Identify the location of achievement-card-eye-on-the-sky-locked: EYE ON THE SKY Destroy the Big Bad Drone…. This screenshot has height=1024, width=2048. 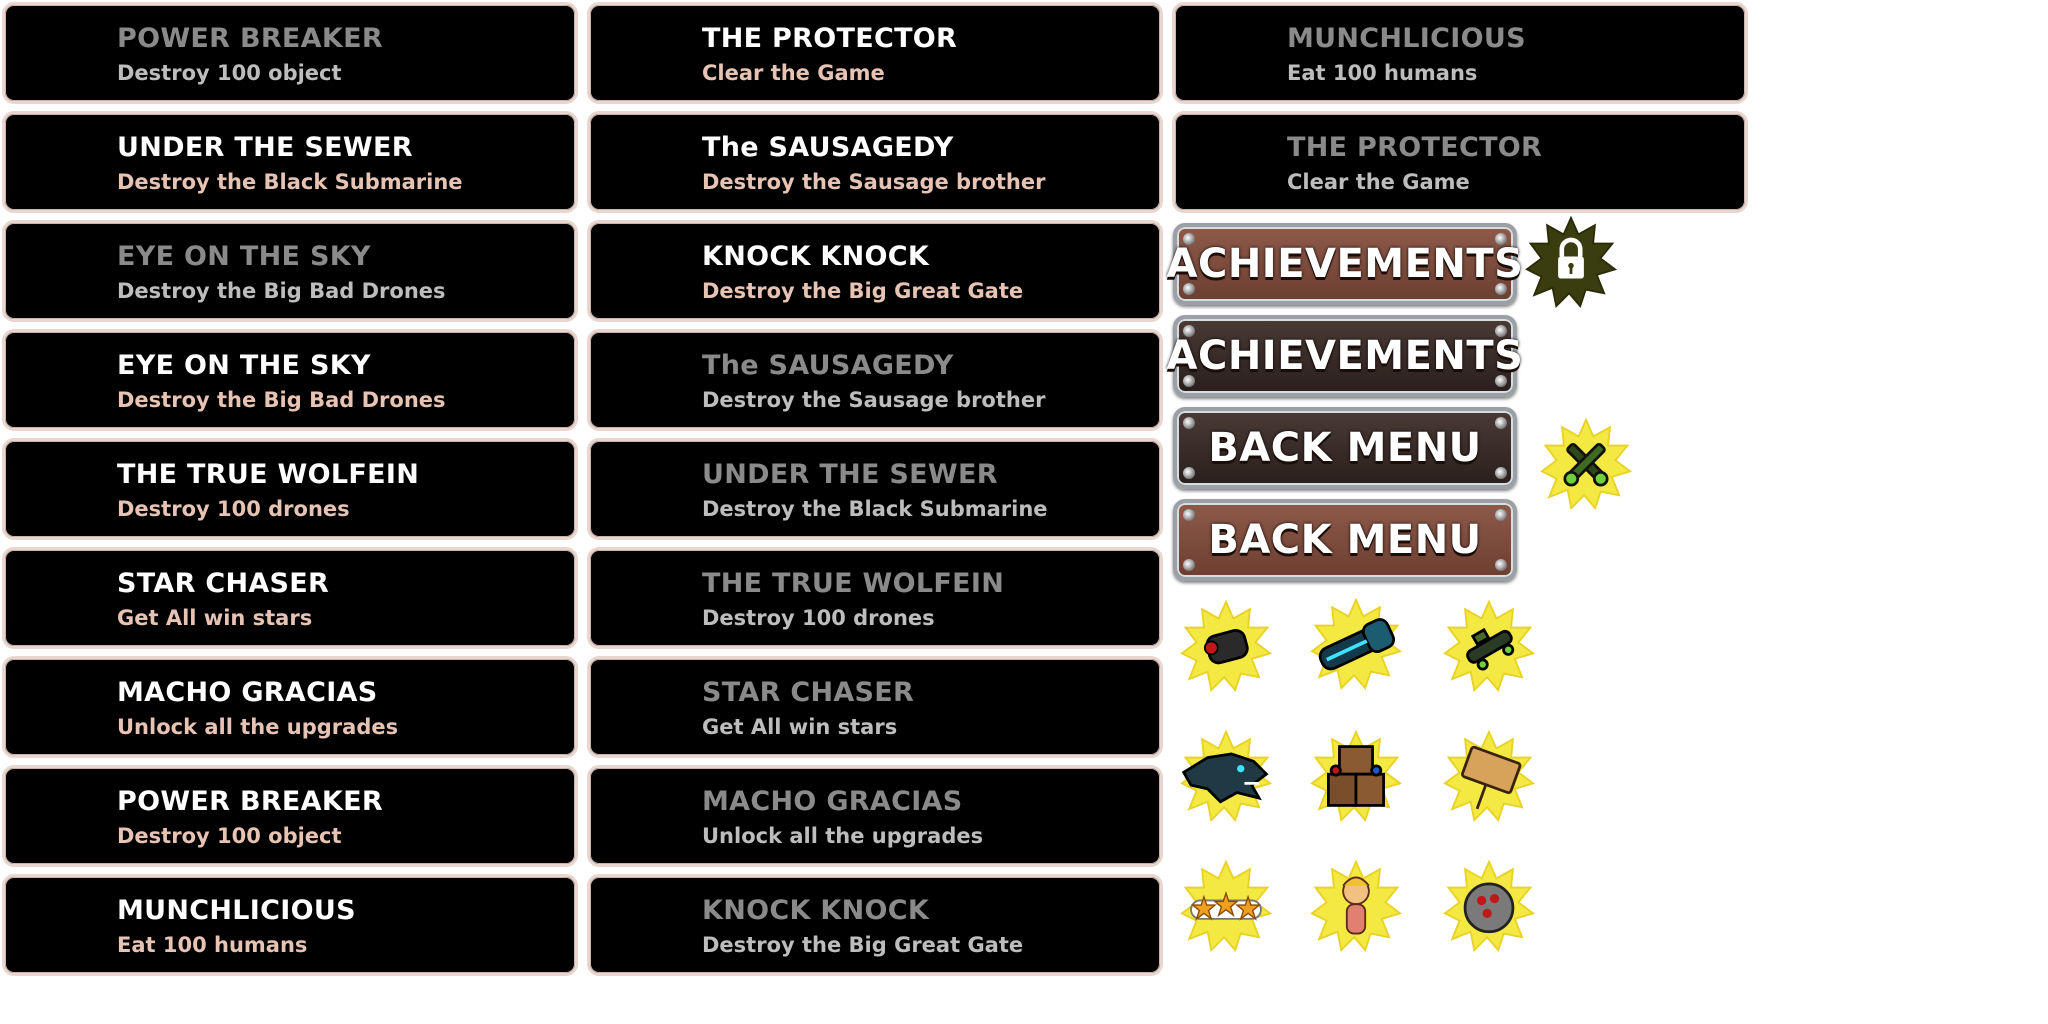
(290, 271).